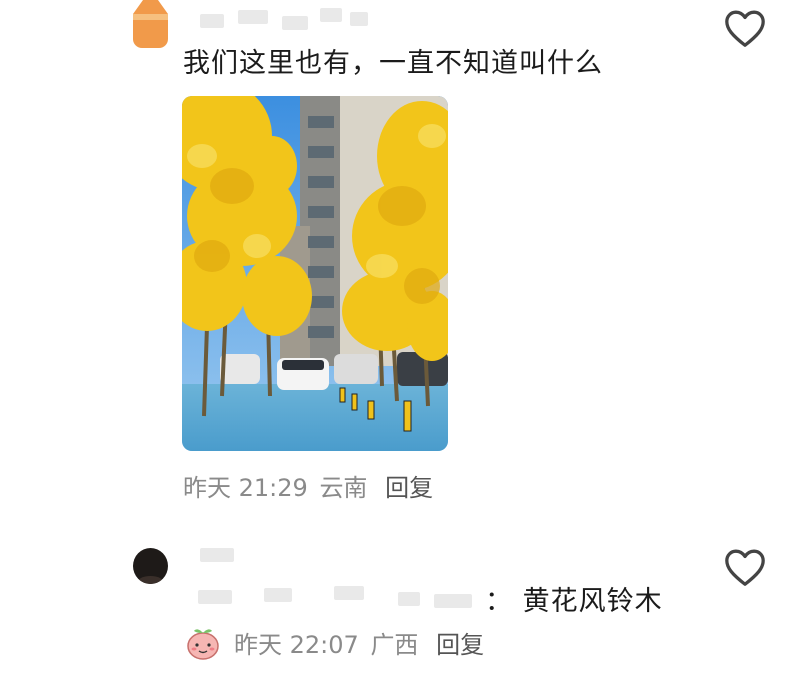 This screenshot has height=691, width=800. Describe the element at coordinates (393, 63) in the screenshot. I see `comment-text: 我们这里也有，一直不知道叫什么` at that location.